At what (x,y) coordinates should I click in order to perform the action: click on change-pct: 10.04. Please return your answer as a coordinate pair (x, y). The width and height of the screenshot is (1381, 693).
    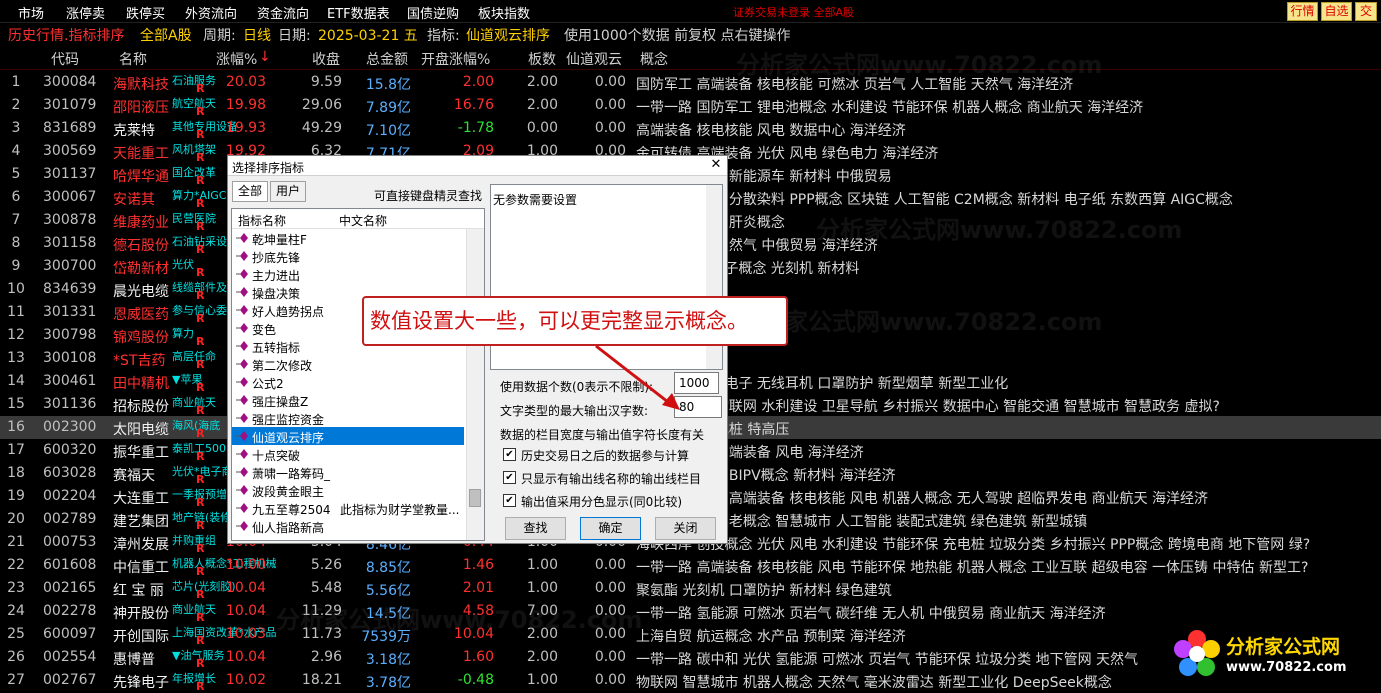
    Looking at the image, I should click on (245, 588).